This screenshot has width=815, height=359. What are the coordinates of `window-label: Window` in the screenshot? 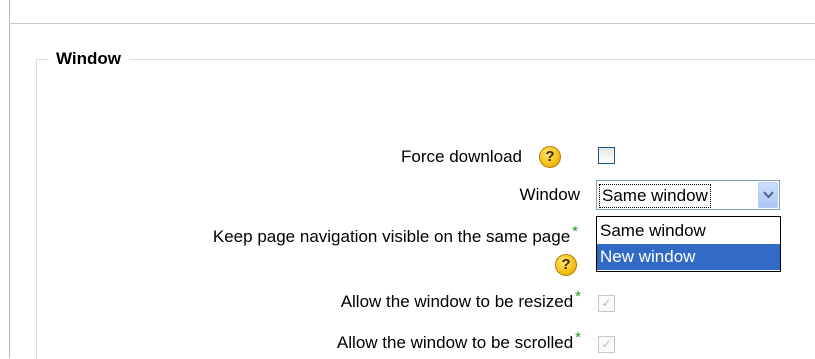 It's located at (549, 194).